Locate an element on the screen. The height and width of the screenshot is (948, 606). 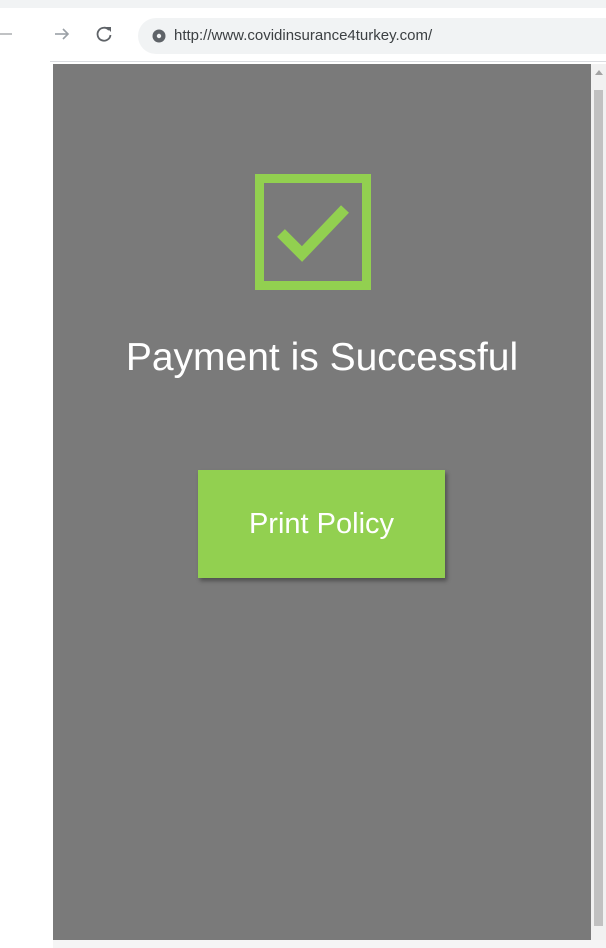
scrollbar-thumb is located at coordinates (598, 508).